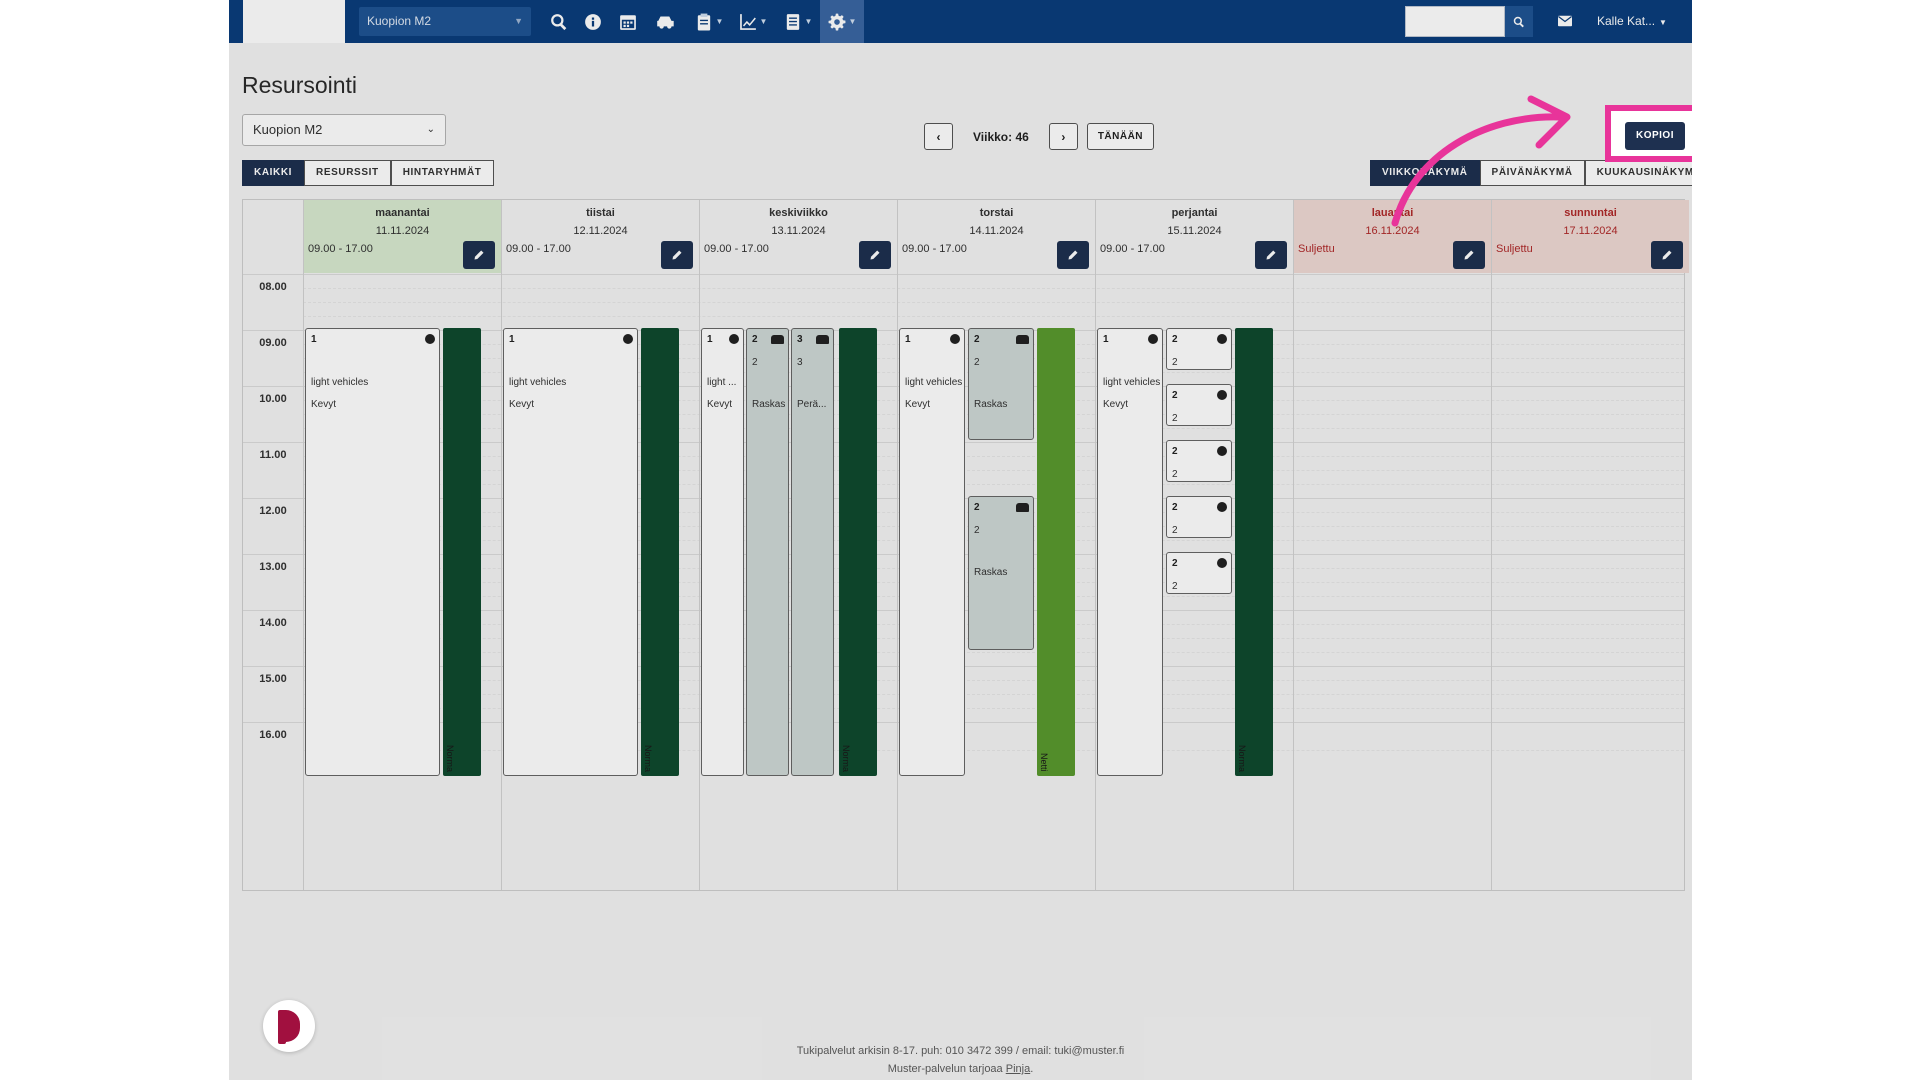  Describe the element at coordinates (273, 455) in the screenshot. I see `time-label: 11.00` at that location.